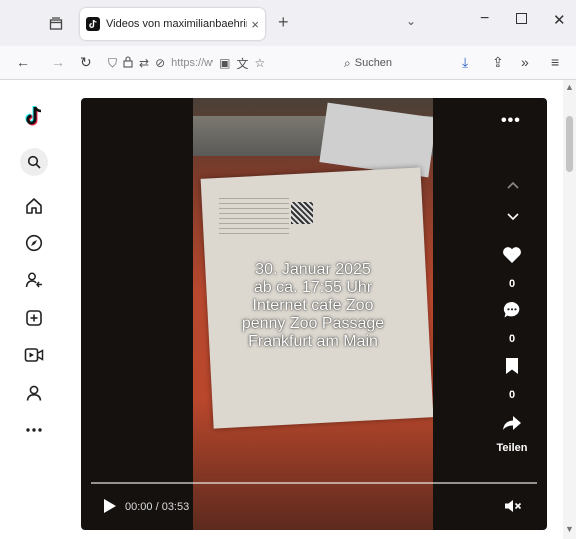 The width and height of the screenshot is (576, 539). Describe the element at coordinates (93, 24) in the screenshot. I see `tiktok-favicon-icon` at that location.